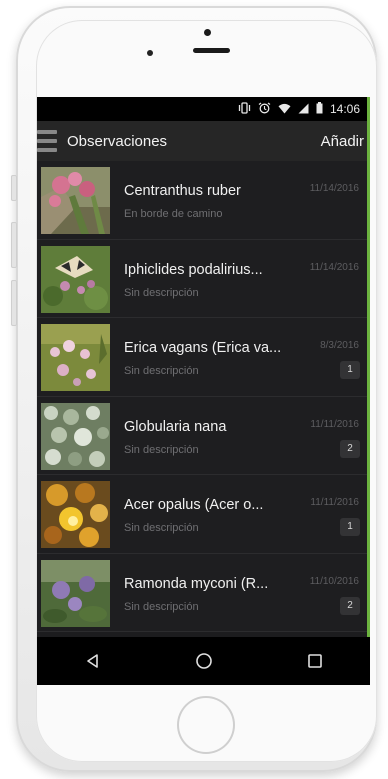 This screenshot has width=388, height=779. What do you see at coordinates (342, 141) in the screenshot?
I see `add-button: Añadir` at bounding box center [342, 141].